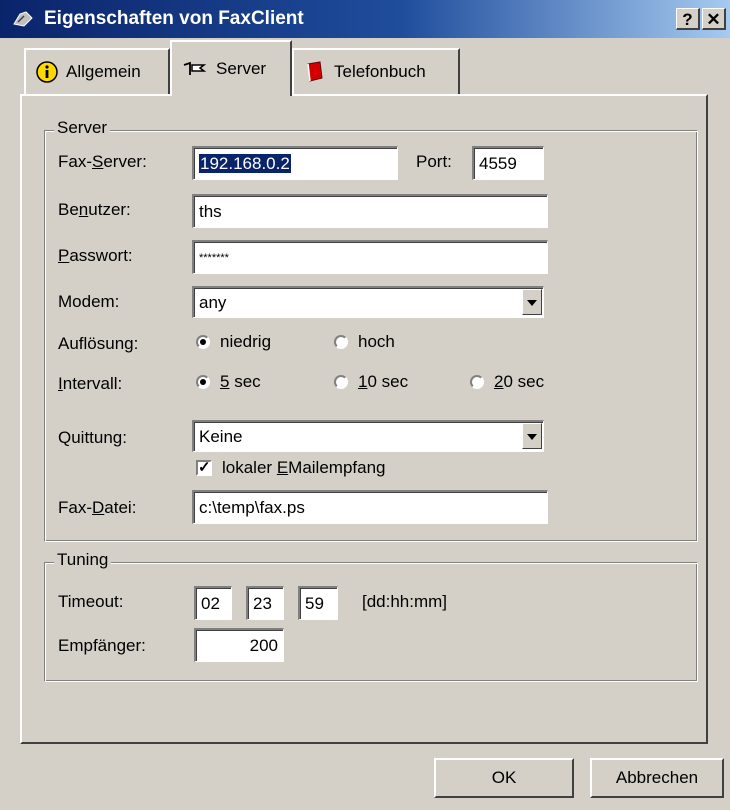 The image size is (730, 810). I want to click on fax-datei-label: Fax-Datei:, so click(97, 507).